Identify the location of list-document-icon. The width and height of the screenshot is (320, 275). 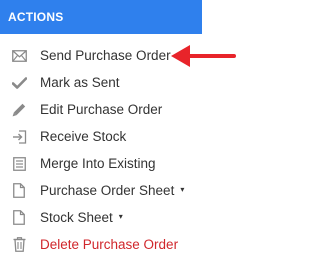
(19, 164).